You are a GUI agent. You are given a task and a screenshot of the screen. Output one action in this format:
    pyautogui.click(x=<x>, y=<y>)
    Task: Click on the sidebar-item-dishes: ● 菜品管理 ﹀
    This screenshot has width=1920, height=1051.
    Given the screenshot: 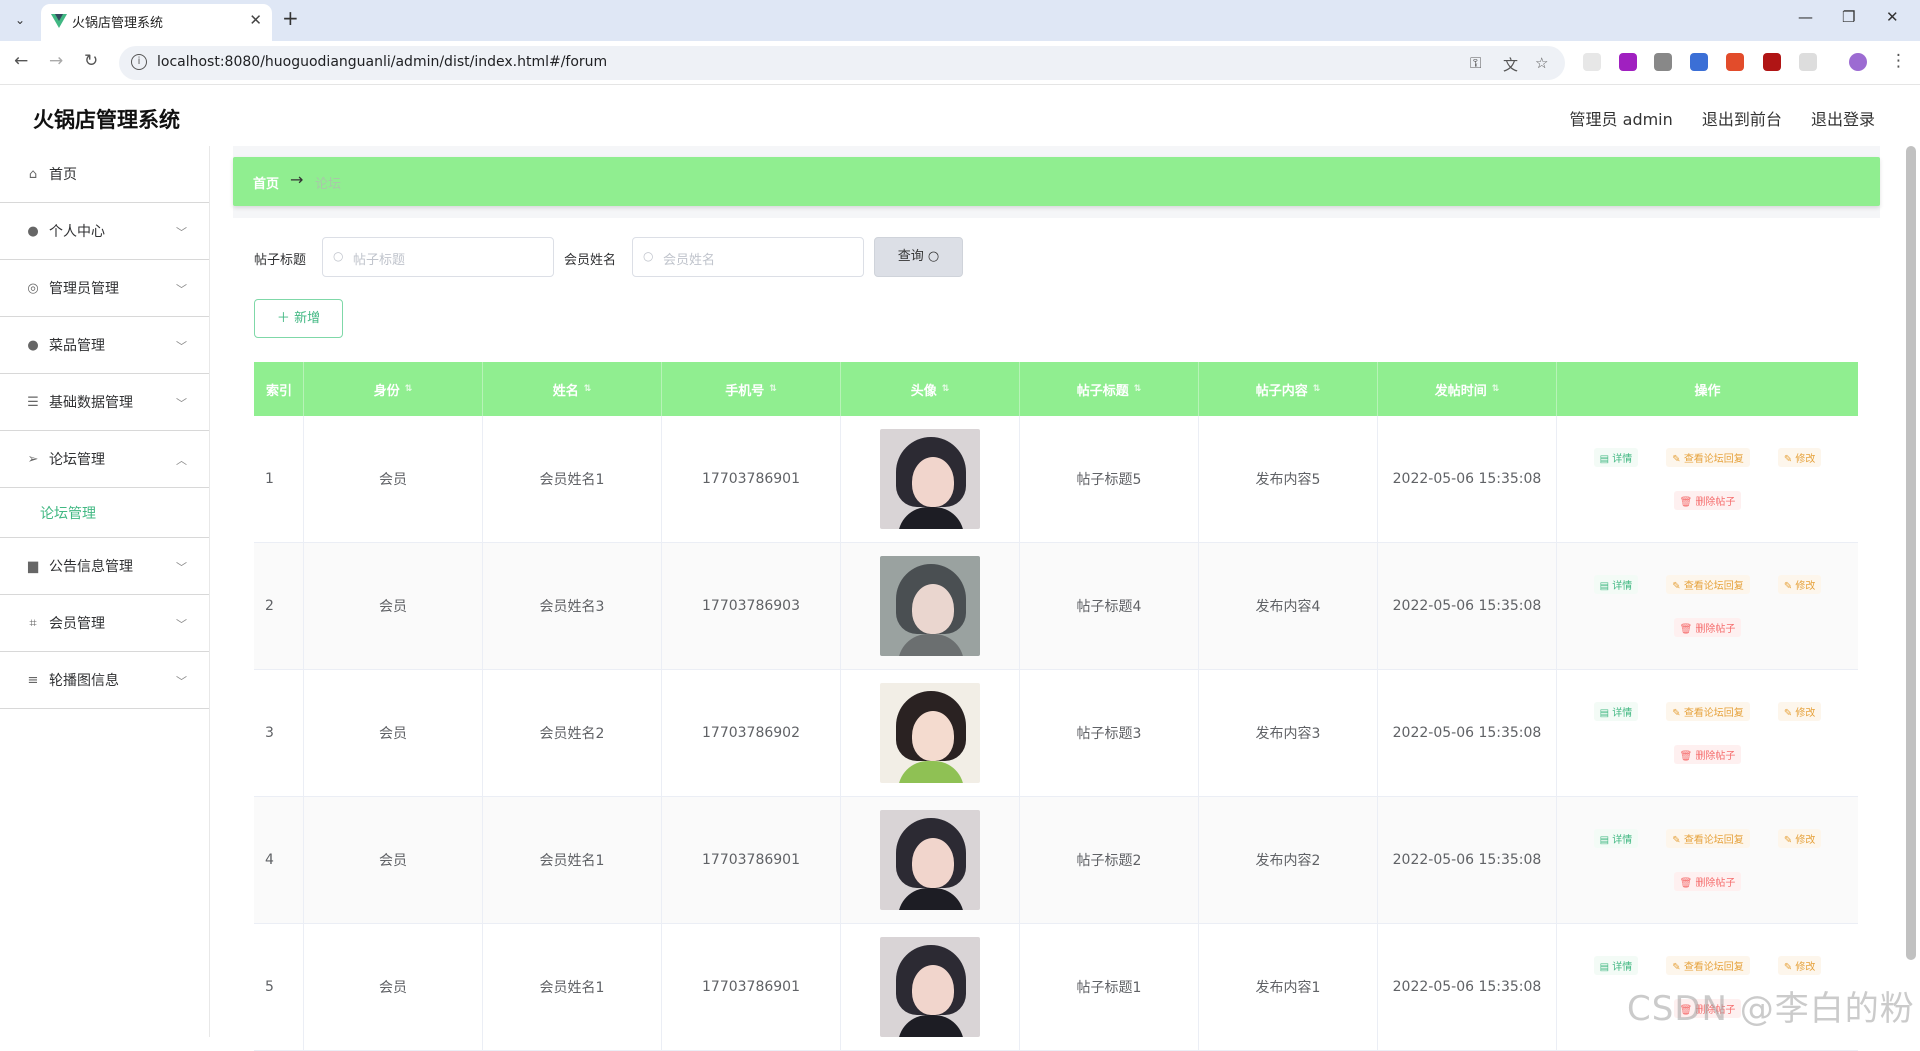 What is the action you would take?
    pyautogui.click(x=104, y=345)
    